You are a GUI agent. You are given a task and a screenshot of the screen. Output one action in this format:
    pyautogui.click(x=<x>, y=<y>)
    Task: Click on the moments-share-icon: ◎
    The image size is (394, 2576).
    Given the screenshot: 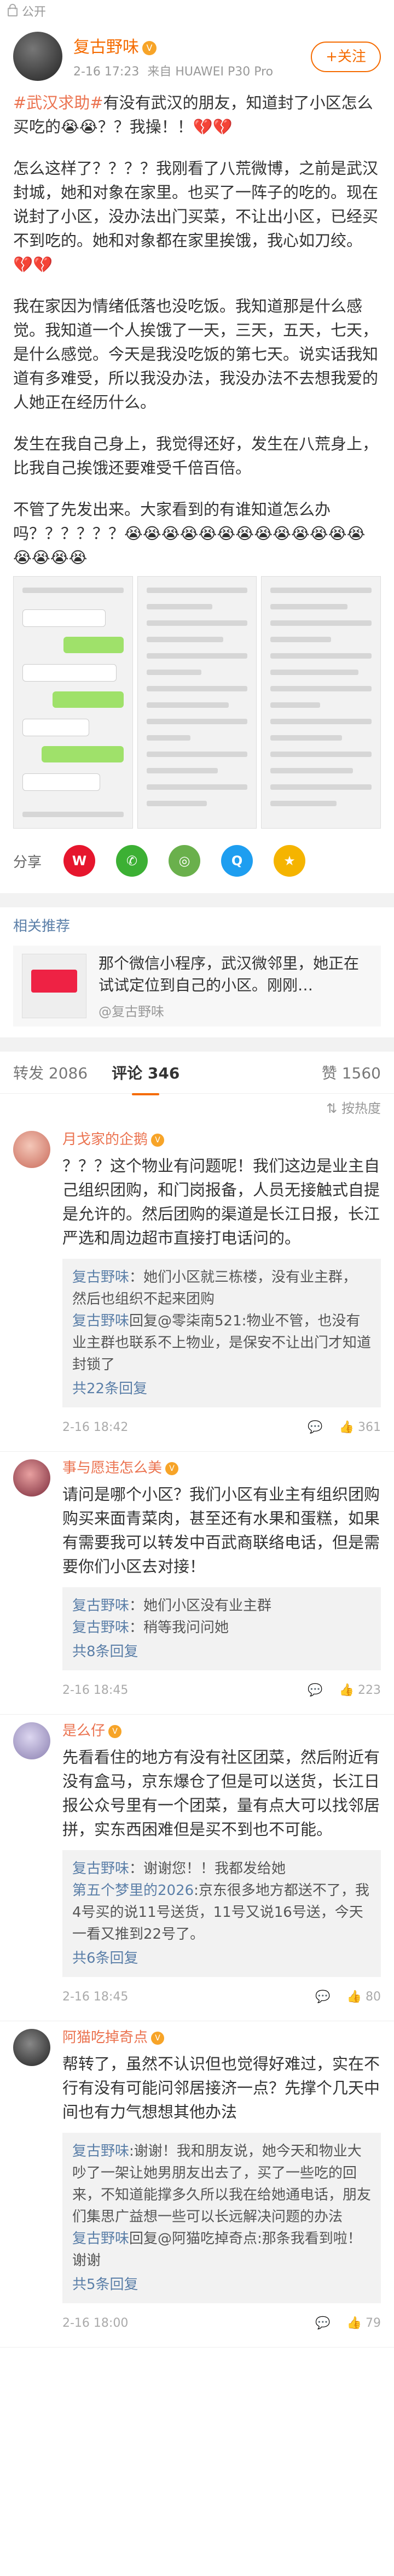 What is the action you would take?
    pyautogui.click(x=185, y=861)
    